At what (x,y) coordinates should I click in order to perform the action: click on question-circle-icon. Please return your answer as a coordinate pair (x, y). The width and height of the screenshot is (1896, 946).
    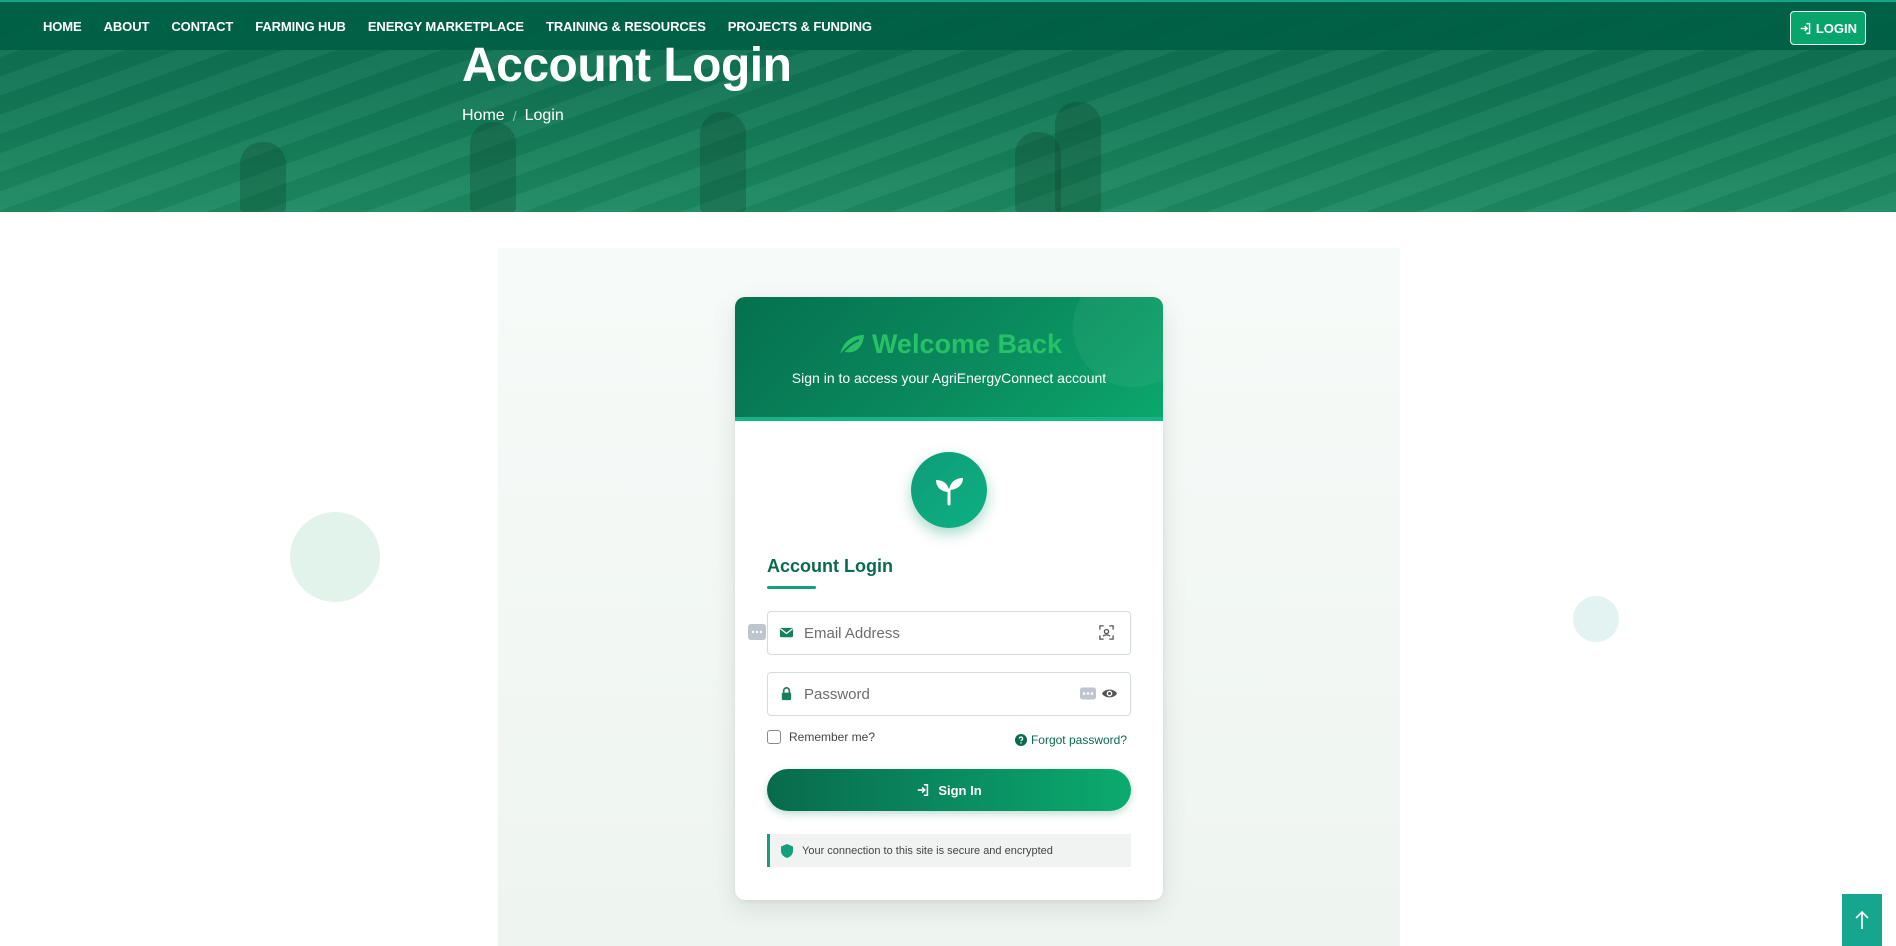
    Looking at the image, I should click on (1020, 740).